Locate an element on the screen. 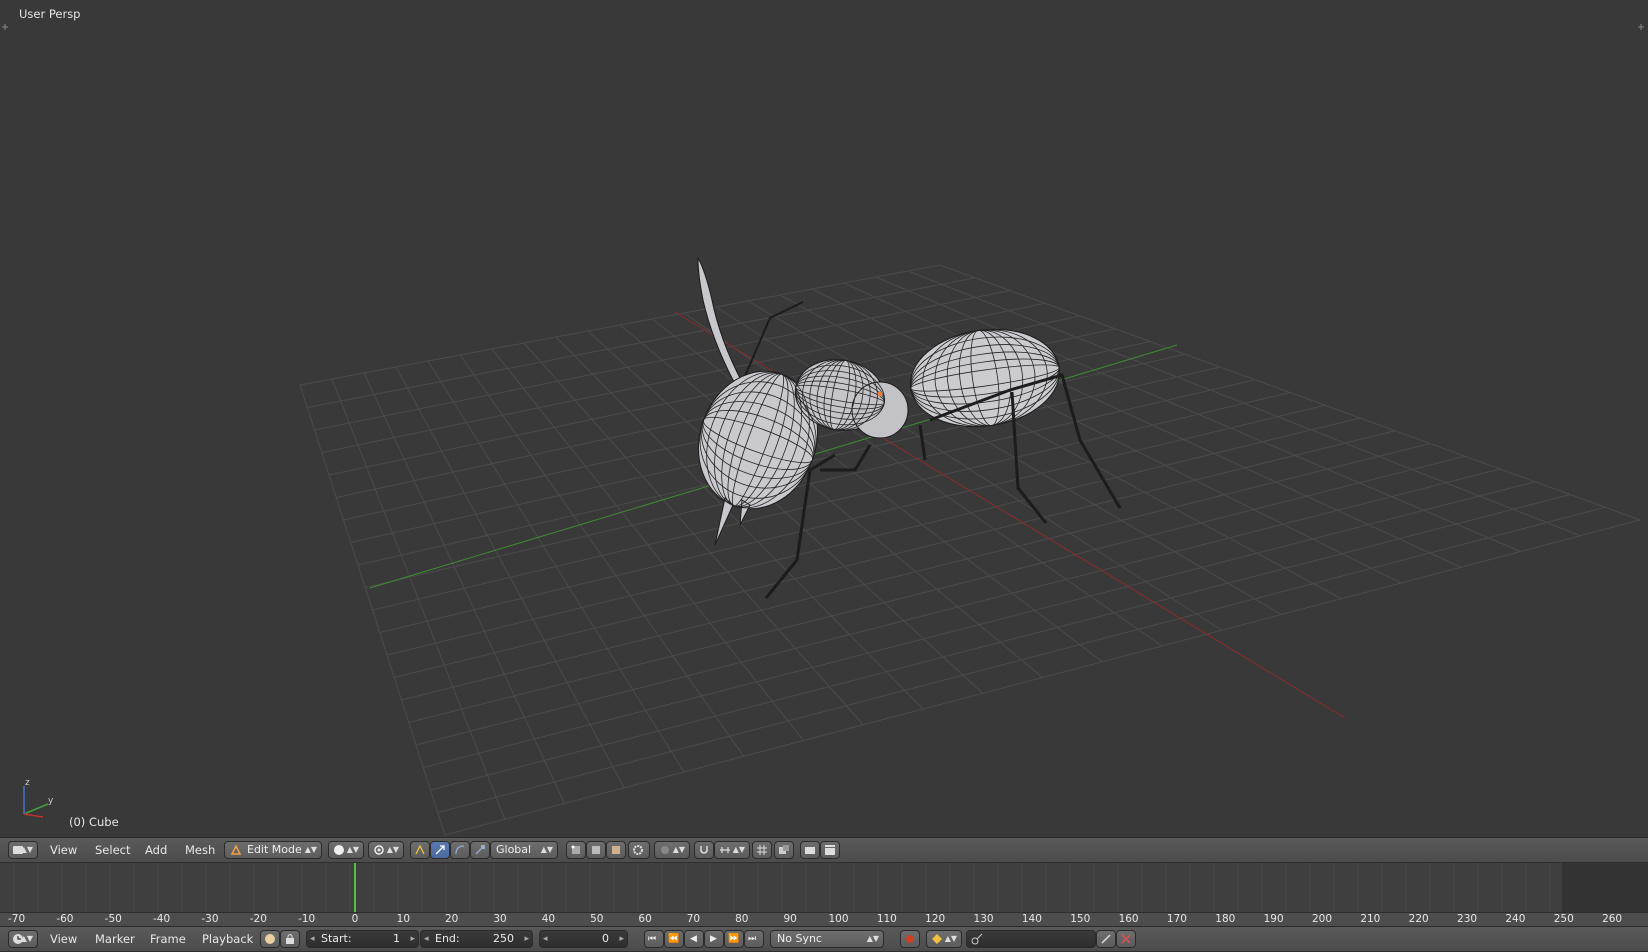  auto-keying-button is located at coordinates (910, 939).